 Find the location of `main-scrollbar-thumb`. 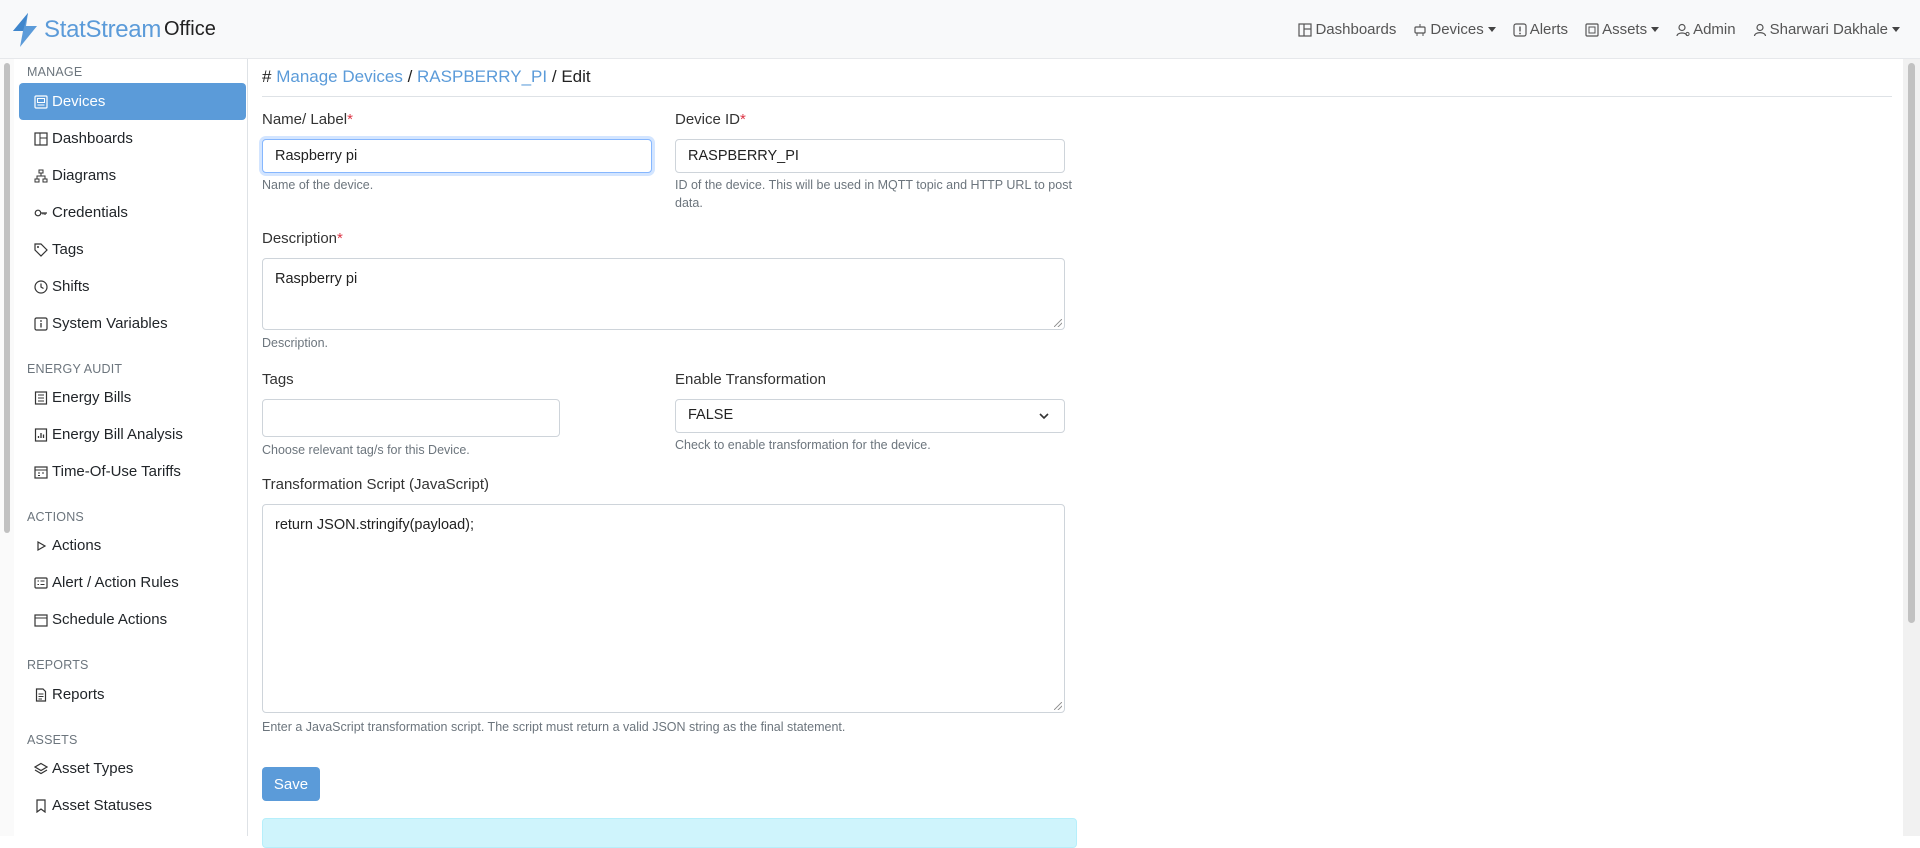

main-scrollbar-thumb is located at coordinates (1911, 343).